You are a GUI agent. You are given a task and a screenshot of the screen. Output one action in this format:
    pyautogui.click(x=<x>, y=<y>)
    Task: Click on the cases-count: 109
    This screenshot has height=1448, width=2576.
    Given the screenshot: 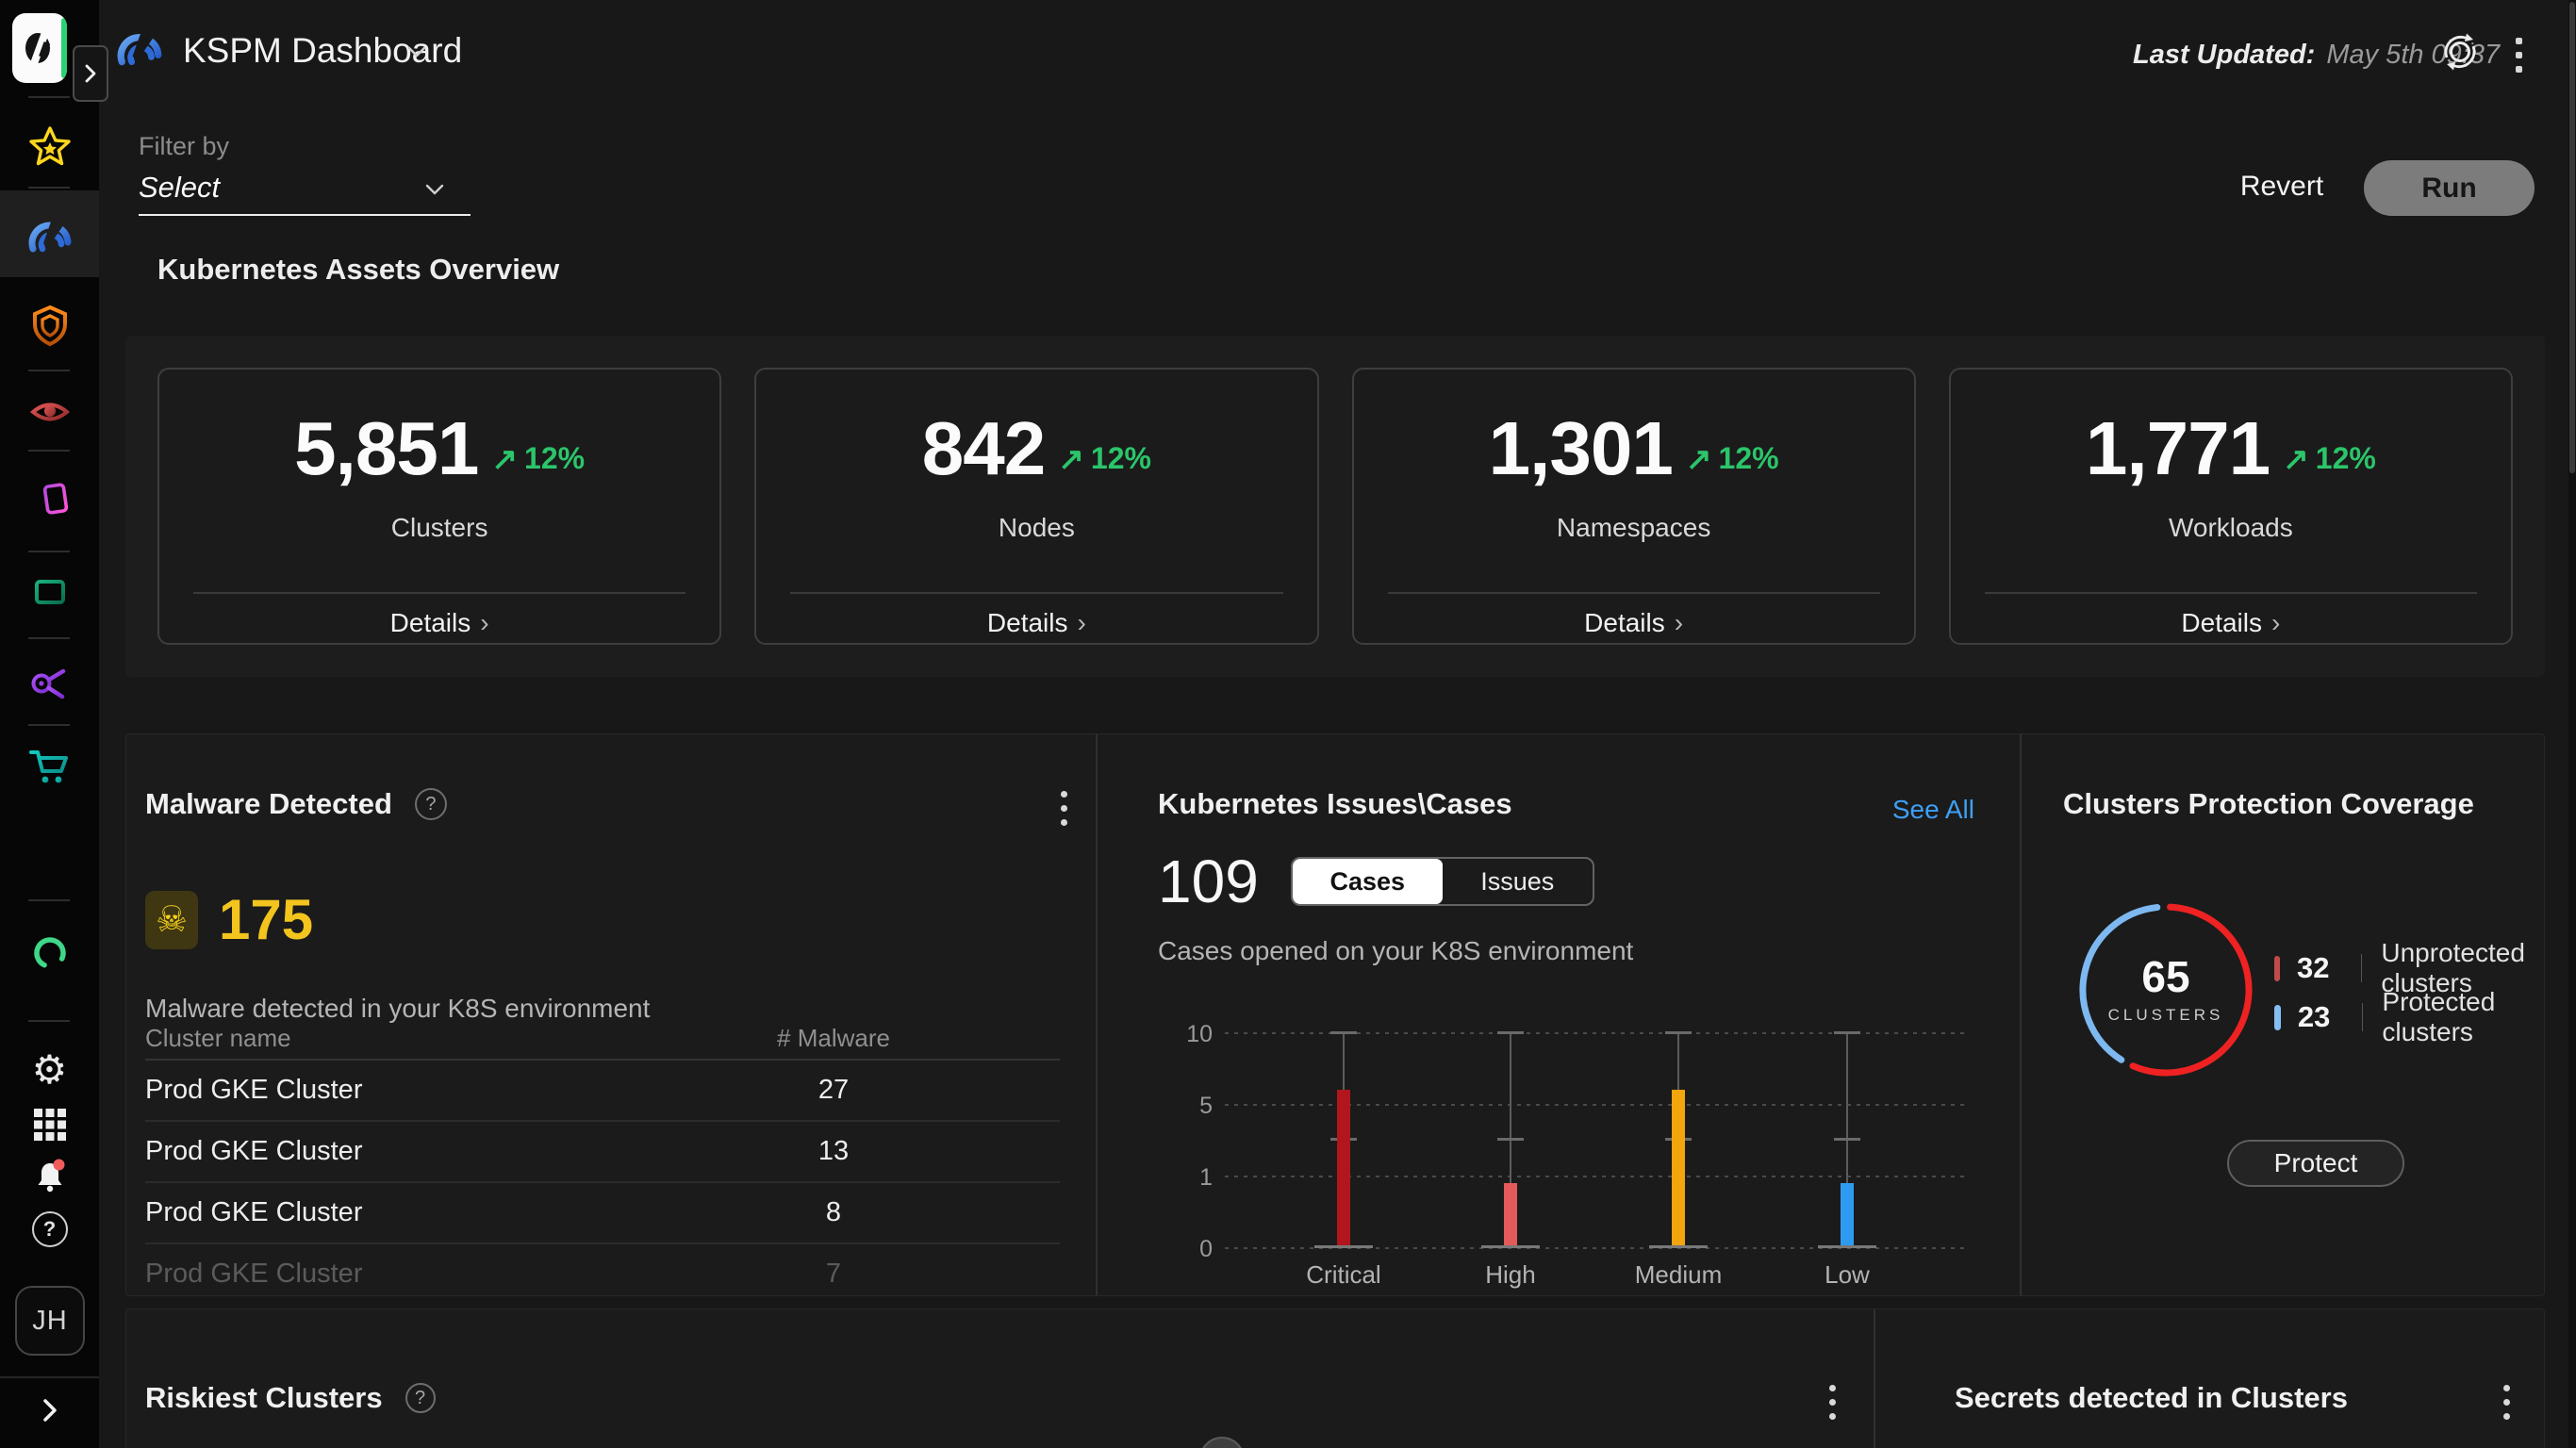 What is the action you would take?
    pyautogui.click(x=1208, y=881)
    